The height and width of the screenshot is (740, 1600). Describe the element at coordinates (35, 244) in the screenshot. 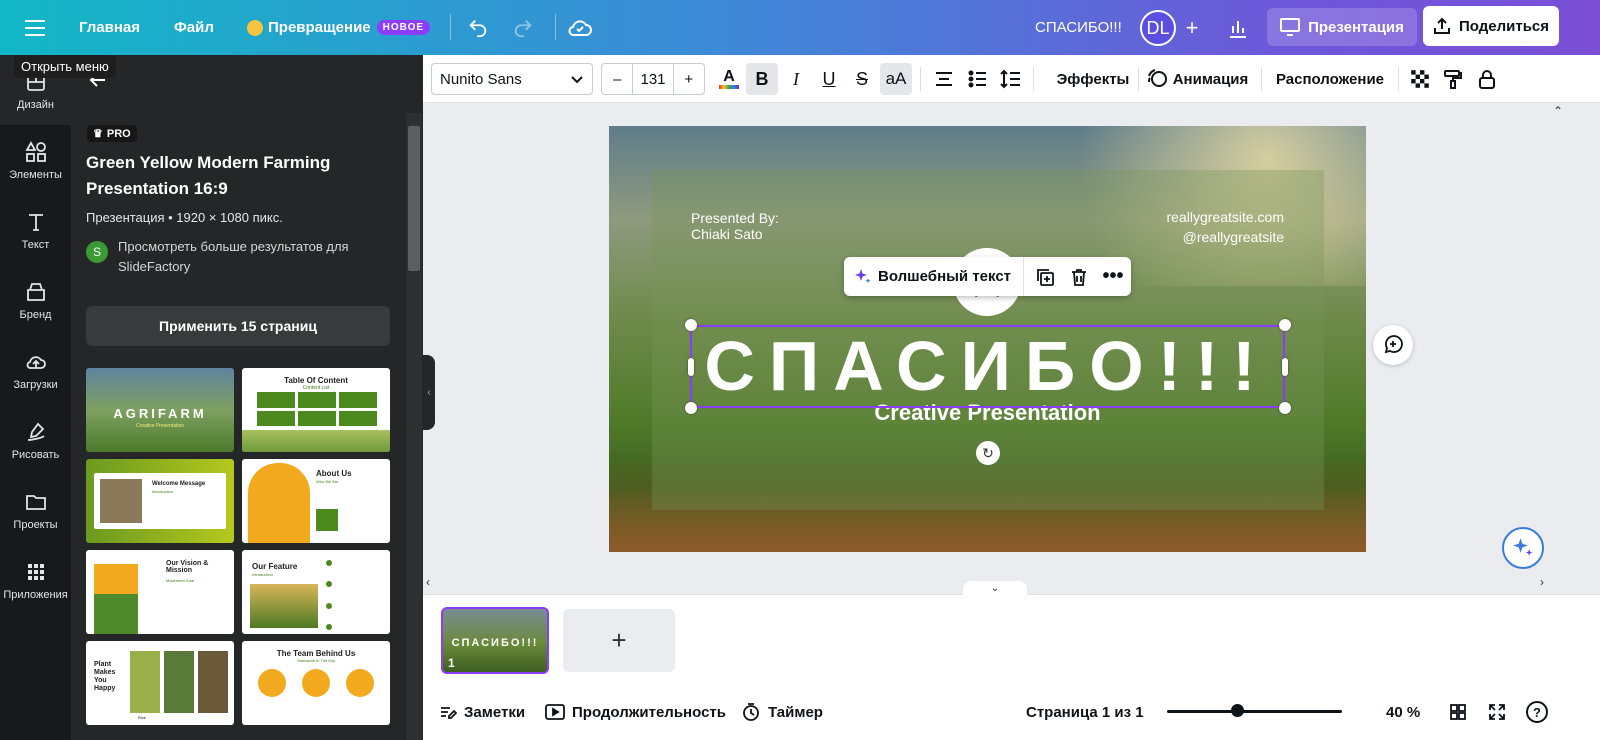

I see `rail-label: Текст` at that location.